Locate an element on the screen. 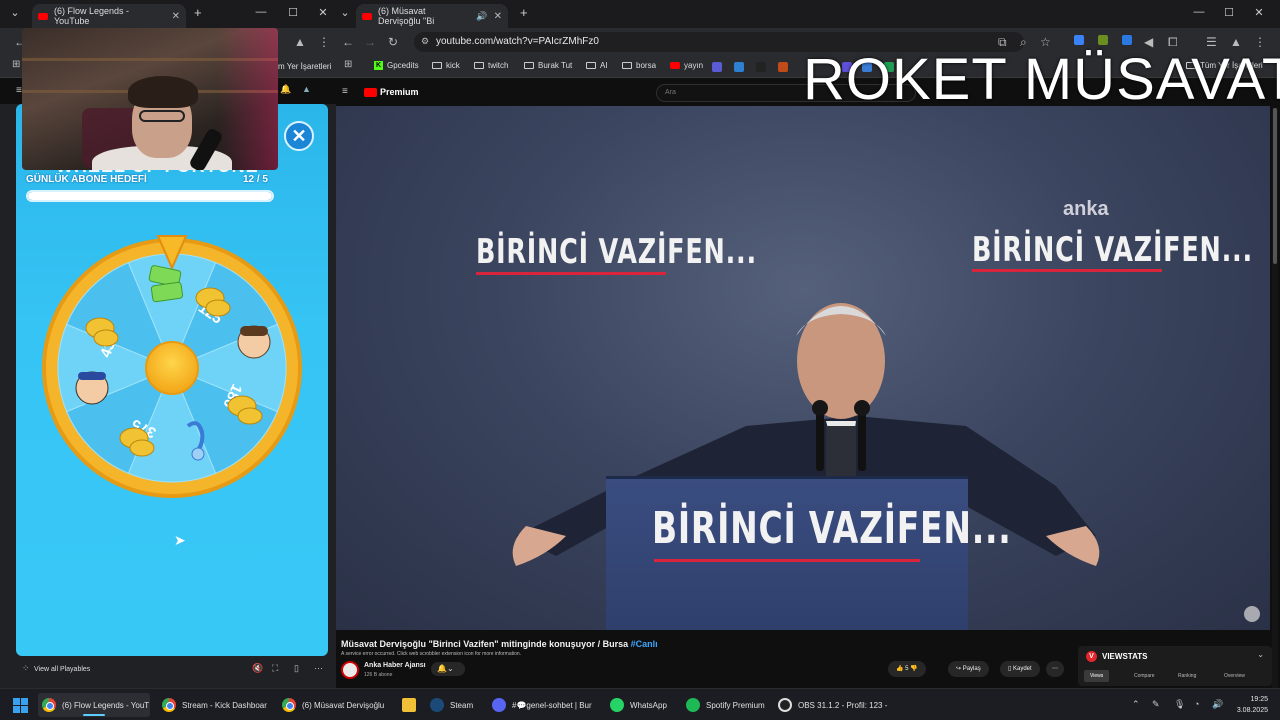 The width and height of the screenshot is (1280, 720). channel-name: Anka Haber Ajansı is located at coordinates (395, 665).